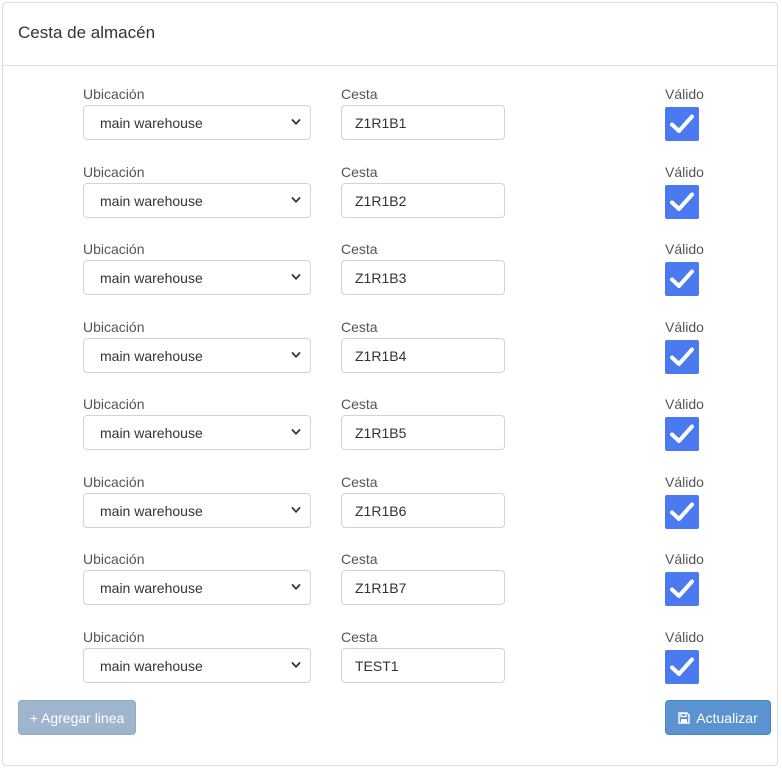 Image resolution: width=782 pixels, height=770 pixels. Describe the element at coordinates (381, 277) in the screenshot. I see `basket-input-value: Z1R1B3` at that location.